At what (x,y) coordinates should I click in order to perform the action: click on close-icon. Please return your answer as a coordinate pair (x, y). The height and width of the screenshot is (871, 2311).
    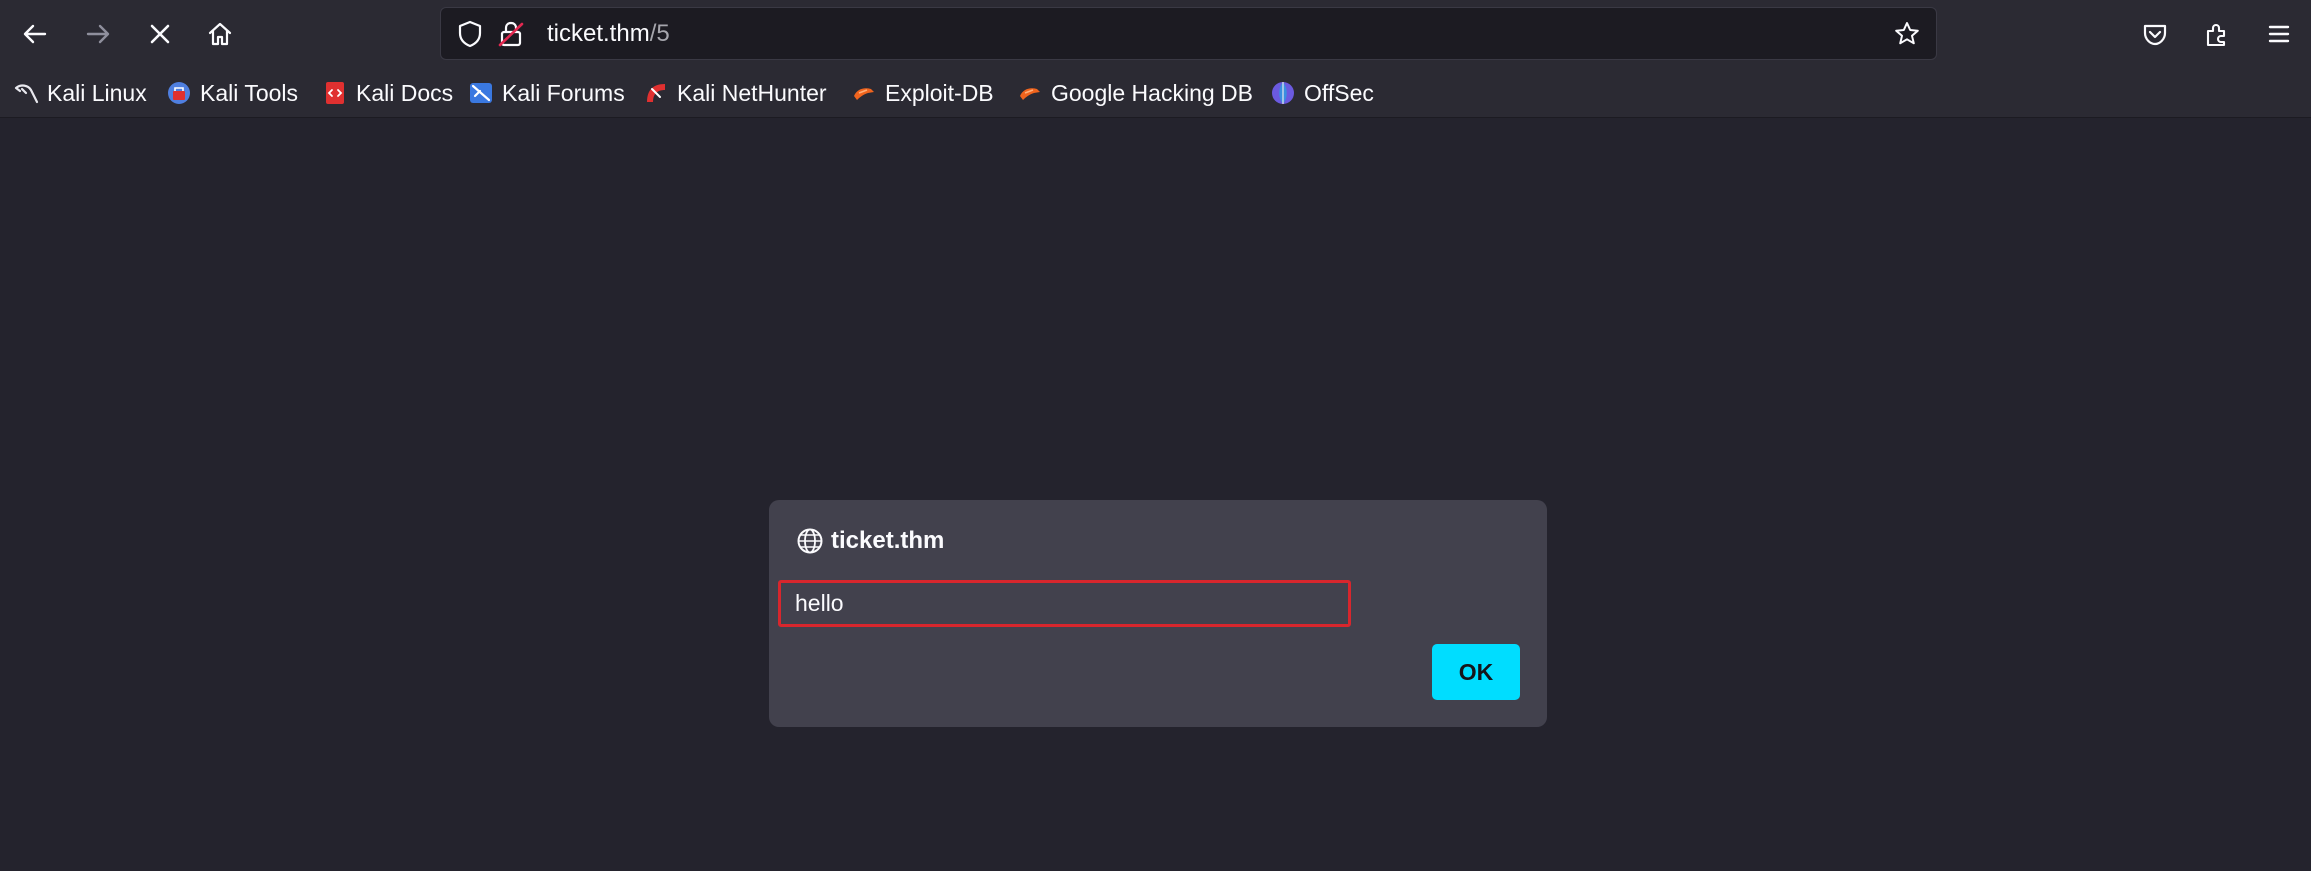
    Looking at the image, I should click on (160, 34).